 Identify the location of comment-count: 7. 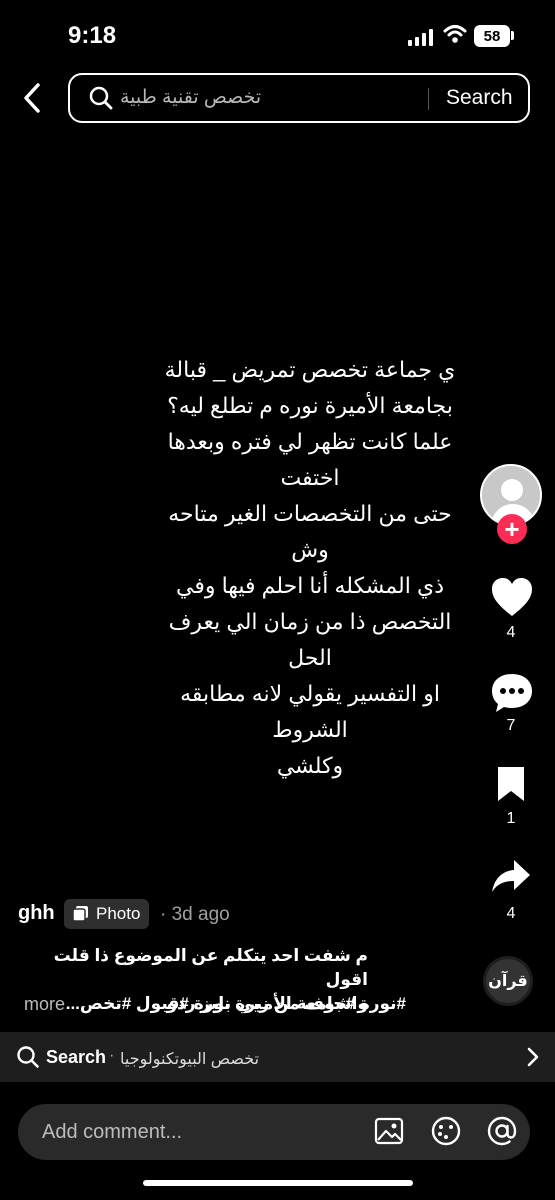
(511, 725).